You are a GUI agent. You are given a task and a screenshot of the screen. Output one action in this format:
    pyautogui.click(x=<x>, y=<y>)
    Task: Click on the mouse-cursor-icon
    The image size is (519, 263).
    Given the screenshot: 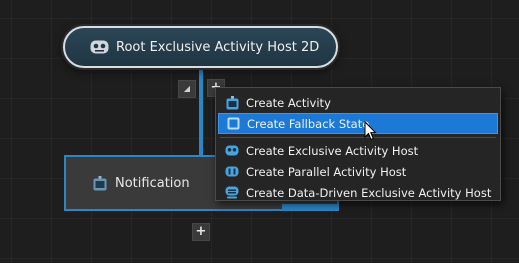 What is the action you would take?
    pyautogui.click(x=370, y=130)
    